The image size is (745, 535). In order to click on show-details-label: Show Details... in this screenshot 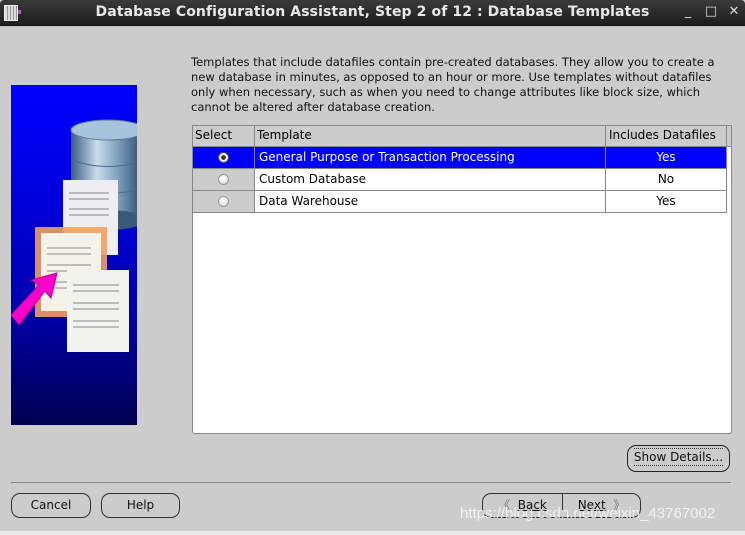, I will do `click(678, 457)`.